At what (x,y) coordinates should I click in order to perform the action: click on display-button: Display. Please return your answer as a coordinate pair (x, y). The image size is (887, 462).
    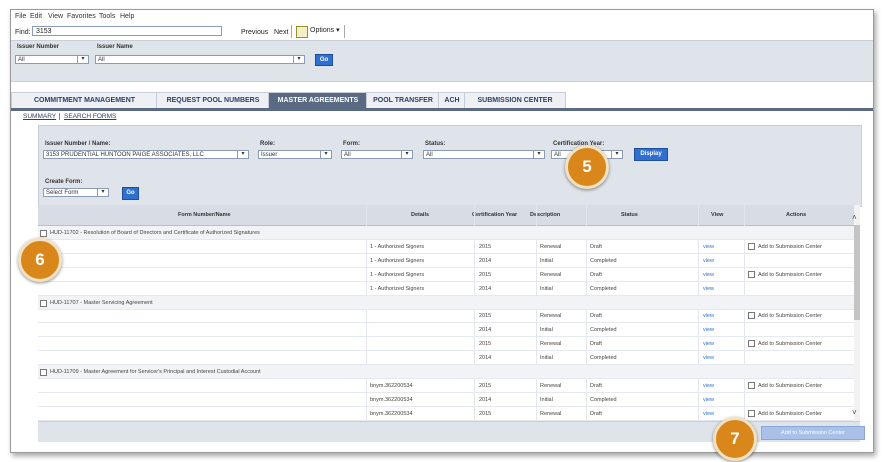
    Looking at the image, I should click on (651, 154).